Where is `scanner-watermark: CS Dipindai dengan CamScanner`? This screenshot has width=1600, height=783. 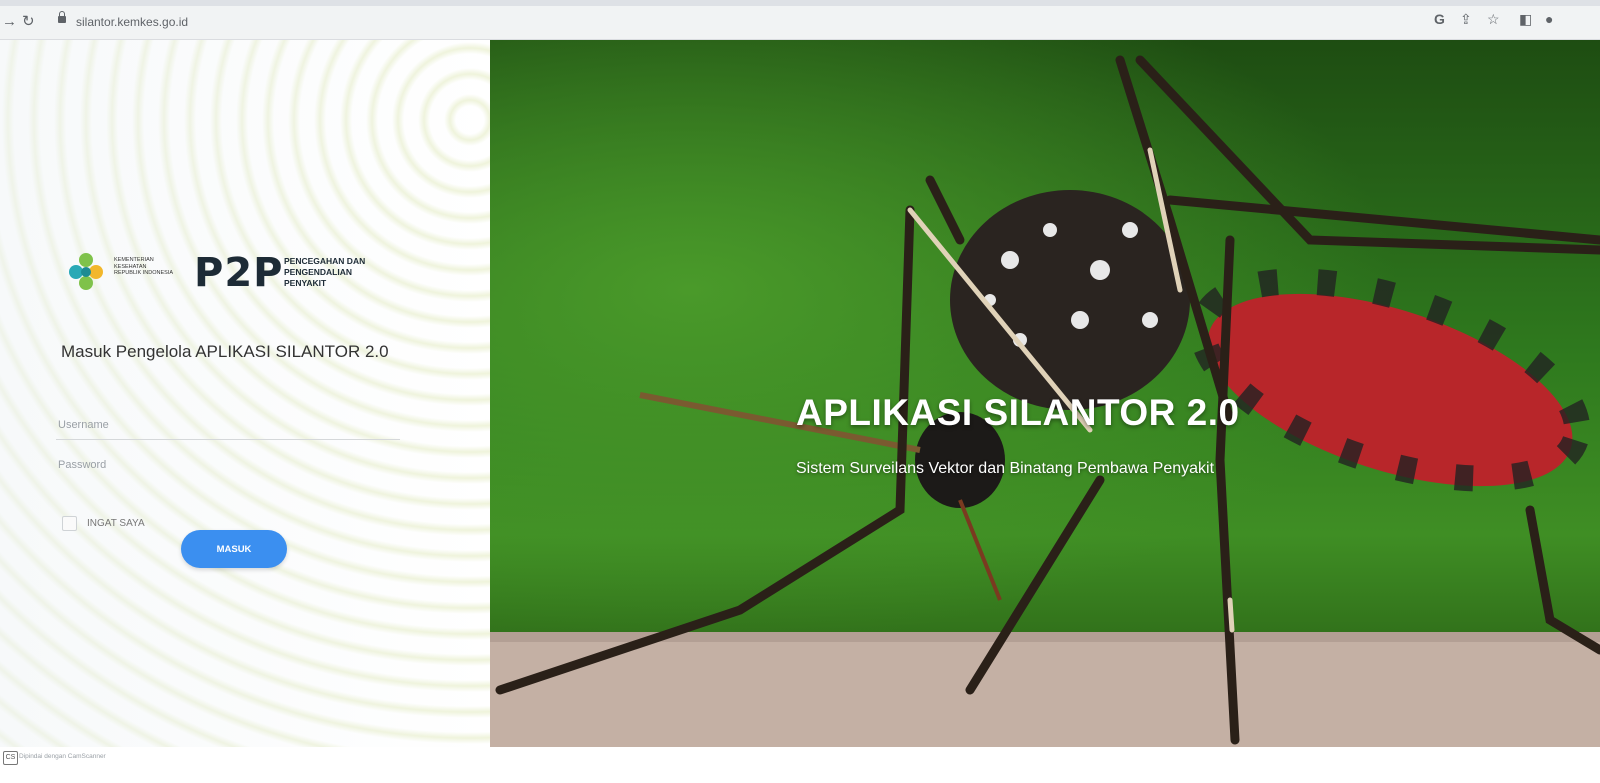 scanner-watermark: CS Dipindai dengan CamScanner is located at coordinates (800, 765).